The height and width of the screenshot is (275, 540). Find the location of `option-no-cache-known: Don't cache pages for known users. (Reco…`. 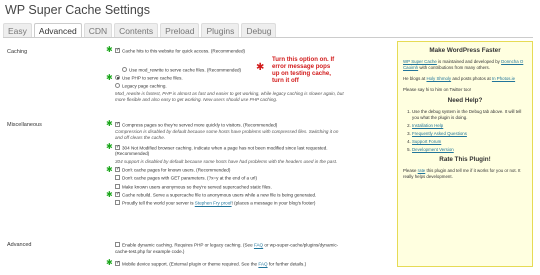

option-no-cache-known: Don't cache pages for known users. (Reco… is located at coordinates (173, 170).